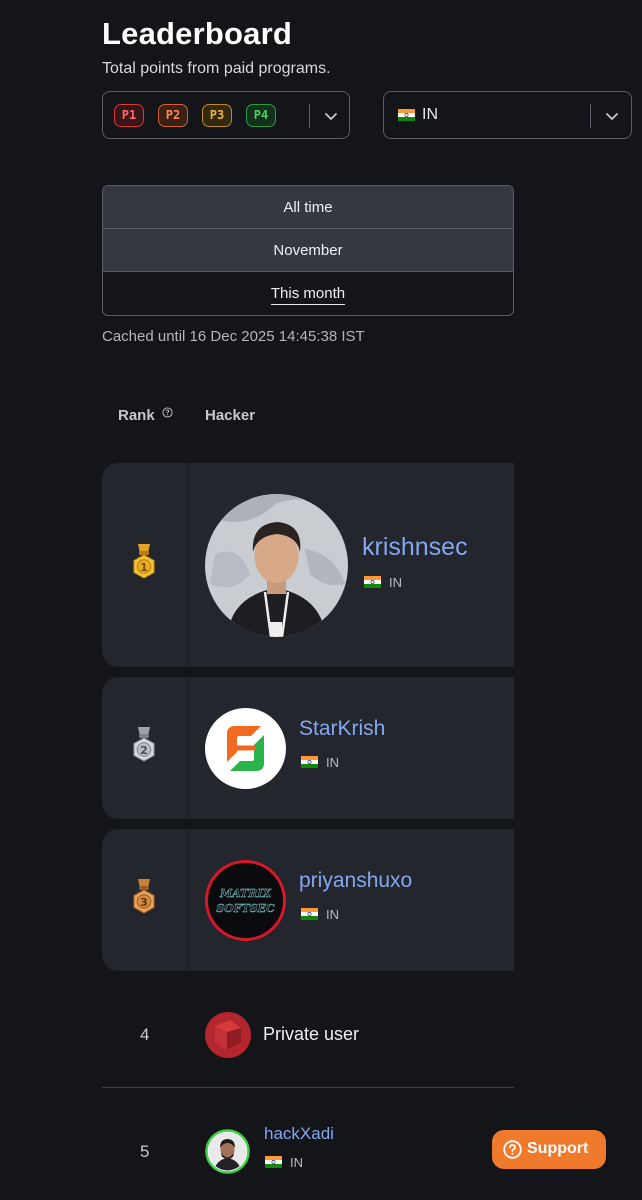 This screenshot has height=1200, width=642. I want to click on severity-chip-p1: P1, so click(129, 115).